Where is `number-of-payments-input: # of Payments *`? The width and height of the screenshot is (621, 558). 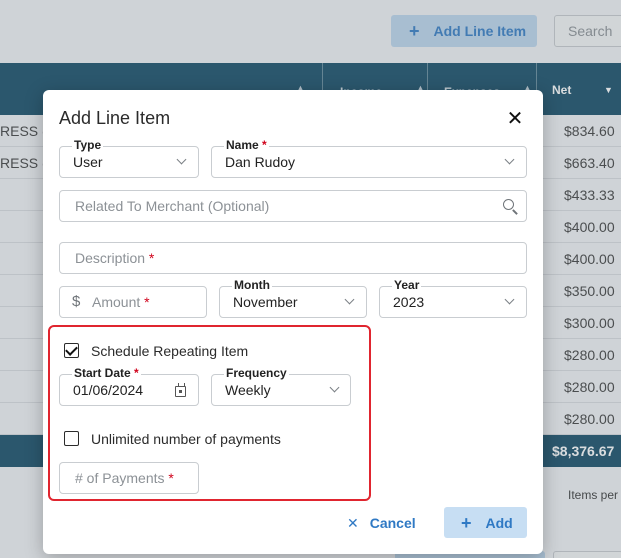
number-of-payments-input: # of Payments * is located at coordinates (129, 478).